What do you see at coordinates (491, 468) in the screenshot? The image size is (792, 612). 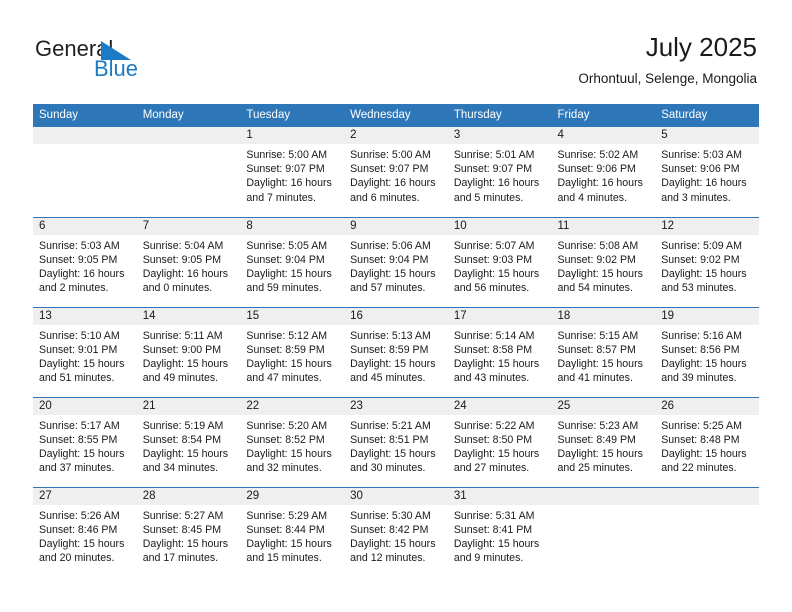 I see `daylight-text-line2: and 27 minutes.` at bounding box center [491, 468].